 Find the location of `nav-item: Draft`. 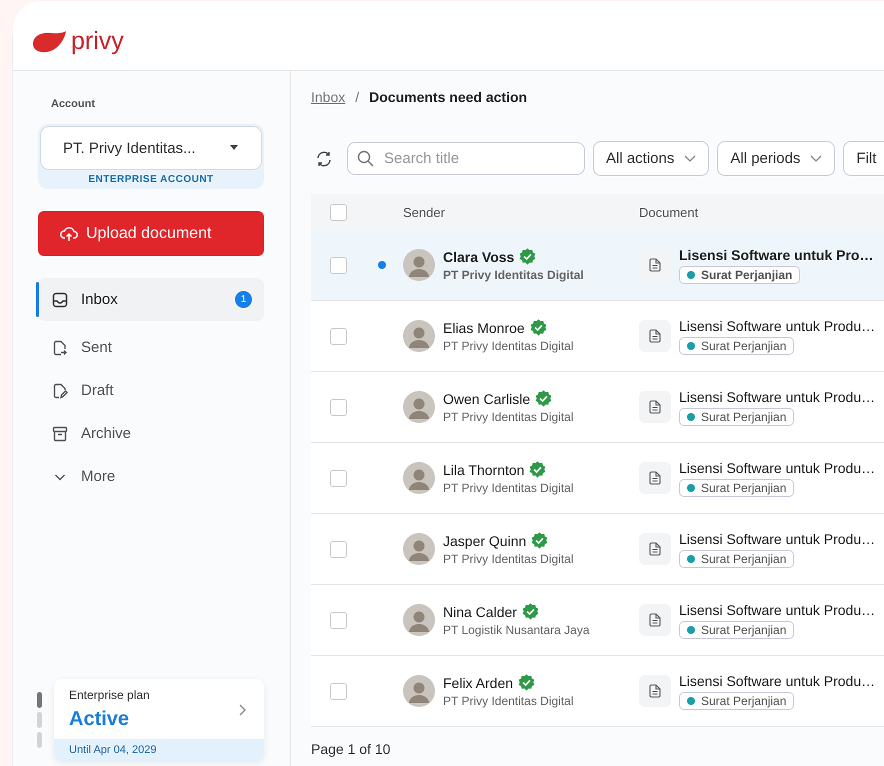

nav-item: Draft is located at coordinates (151, 390).